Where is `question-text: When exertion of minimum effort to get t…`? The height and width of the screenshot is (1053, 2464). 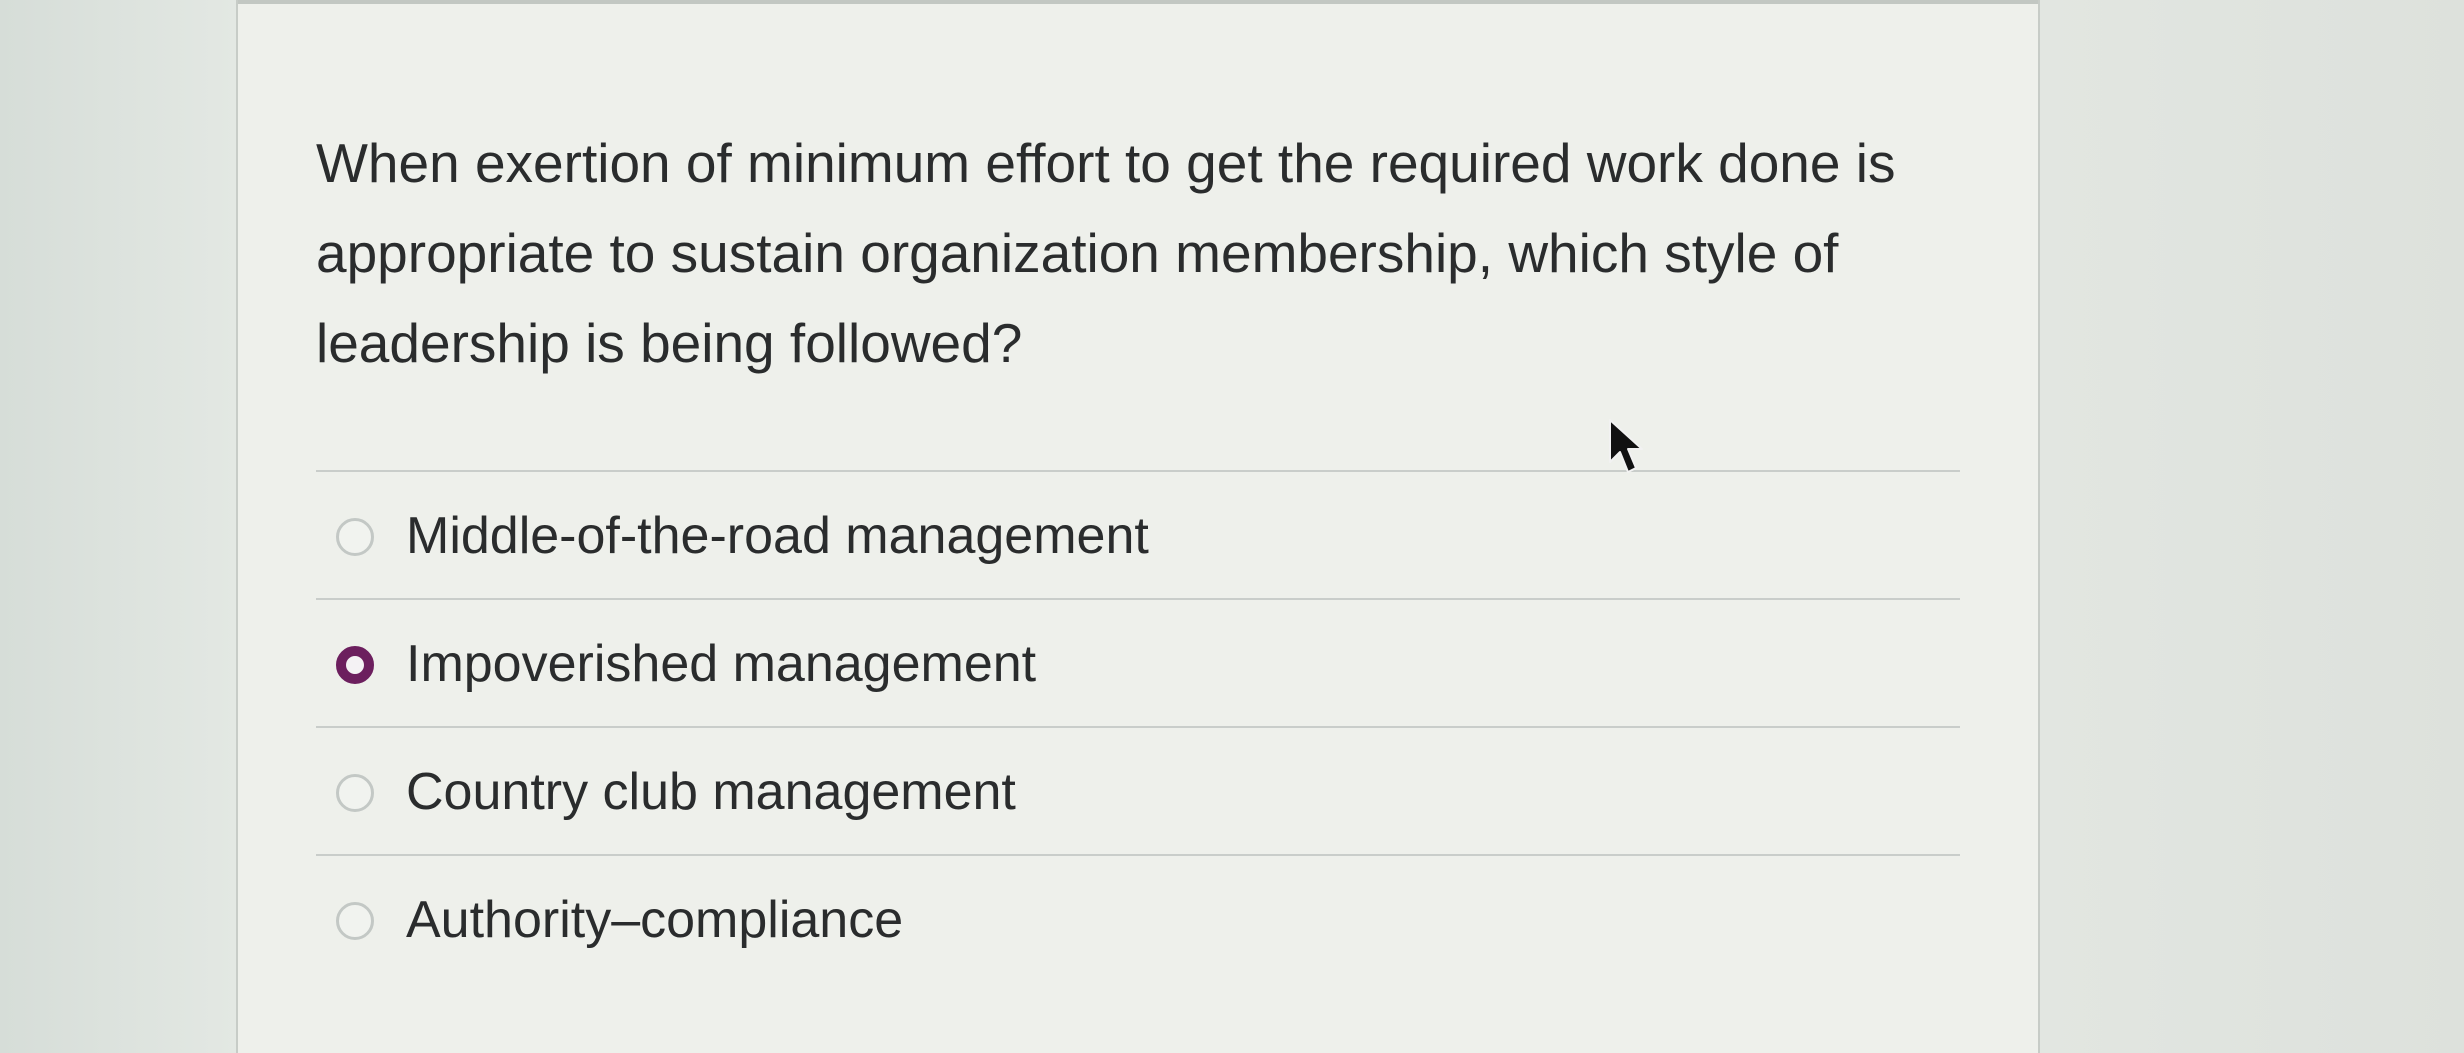
question-text: When exertion of minimum effort to get t… is located at coordinates (1106, 253).